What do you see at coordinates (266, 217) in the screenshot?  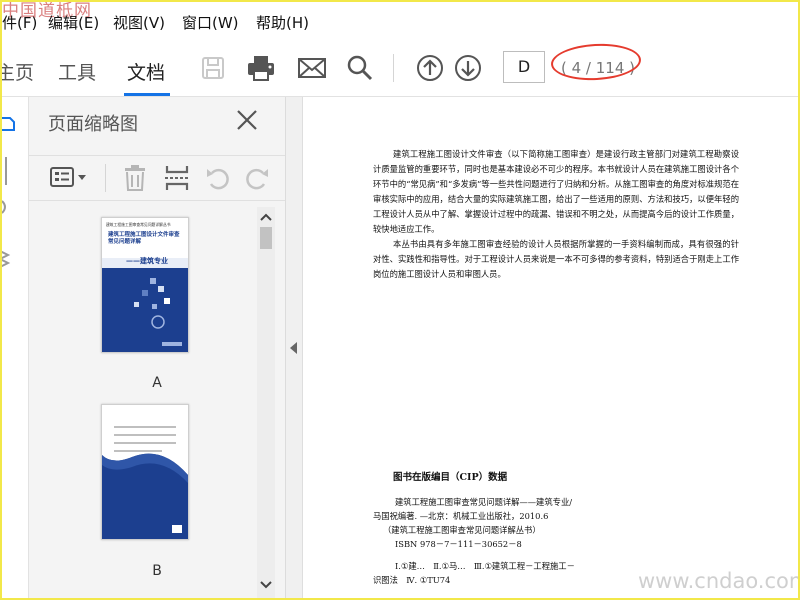 I see `scroll-up-icon` at bounding box center [266, 217].